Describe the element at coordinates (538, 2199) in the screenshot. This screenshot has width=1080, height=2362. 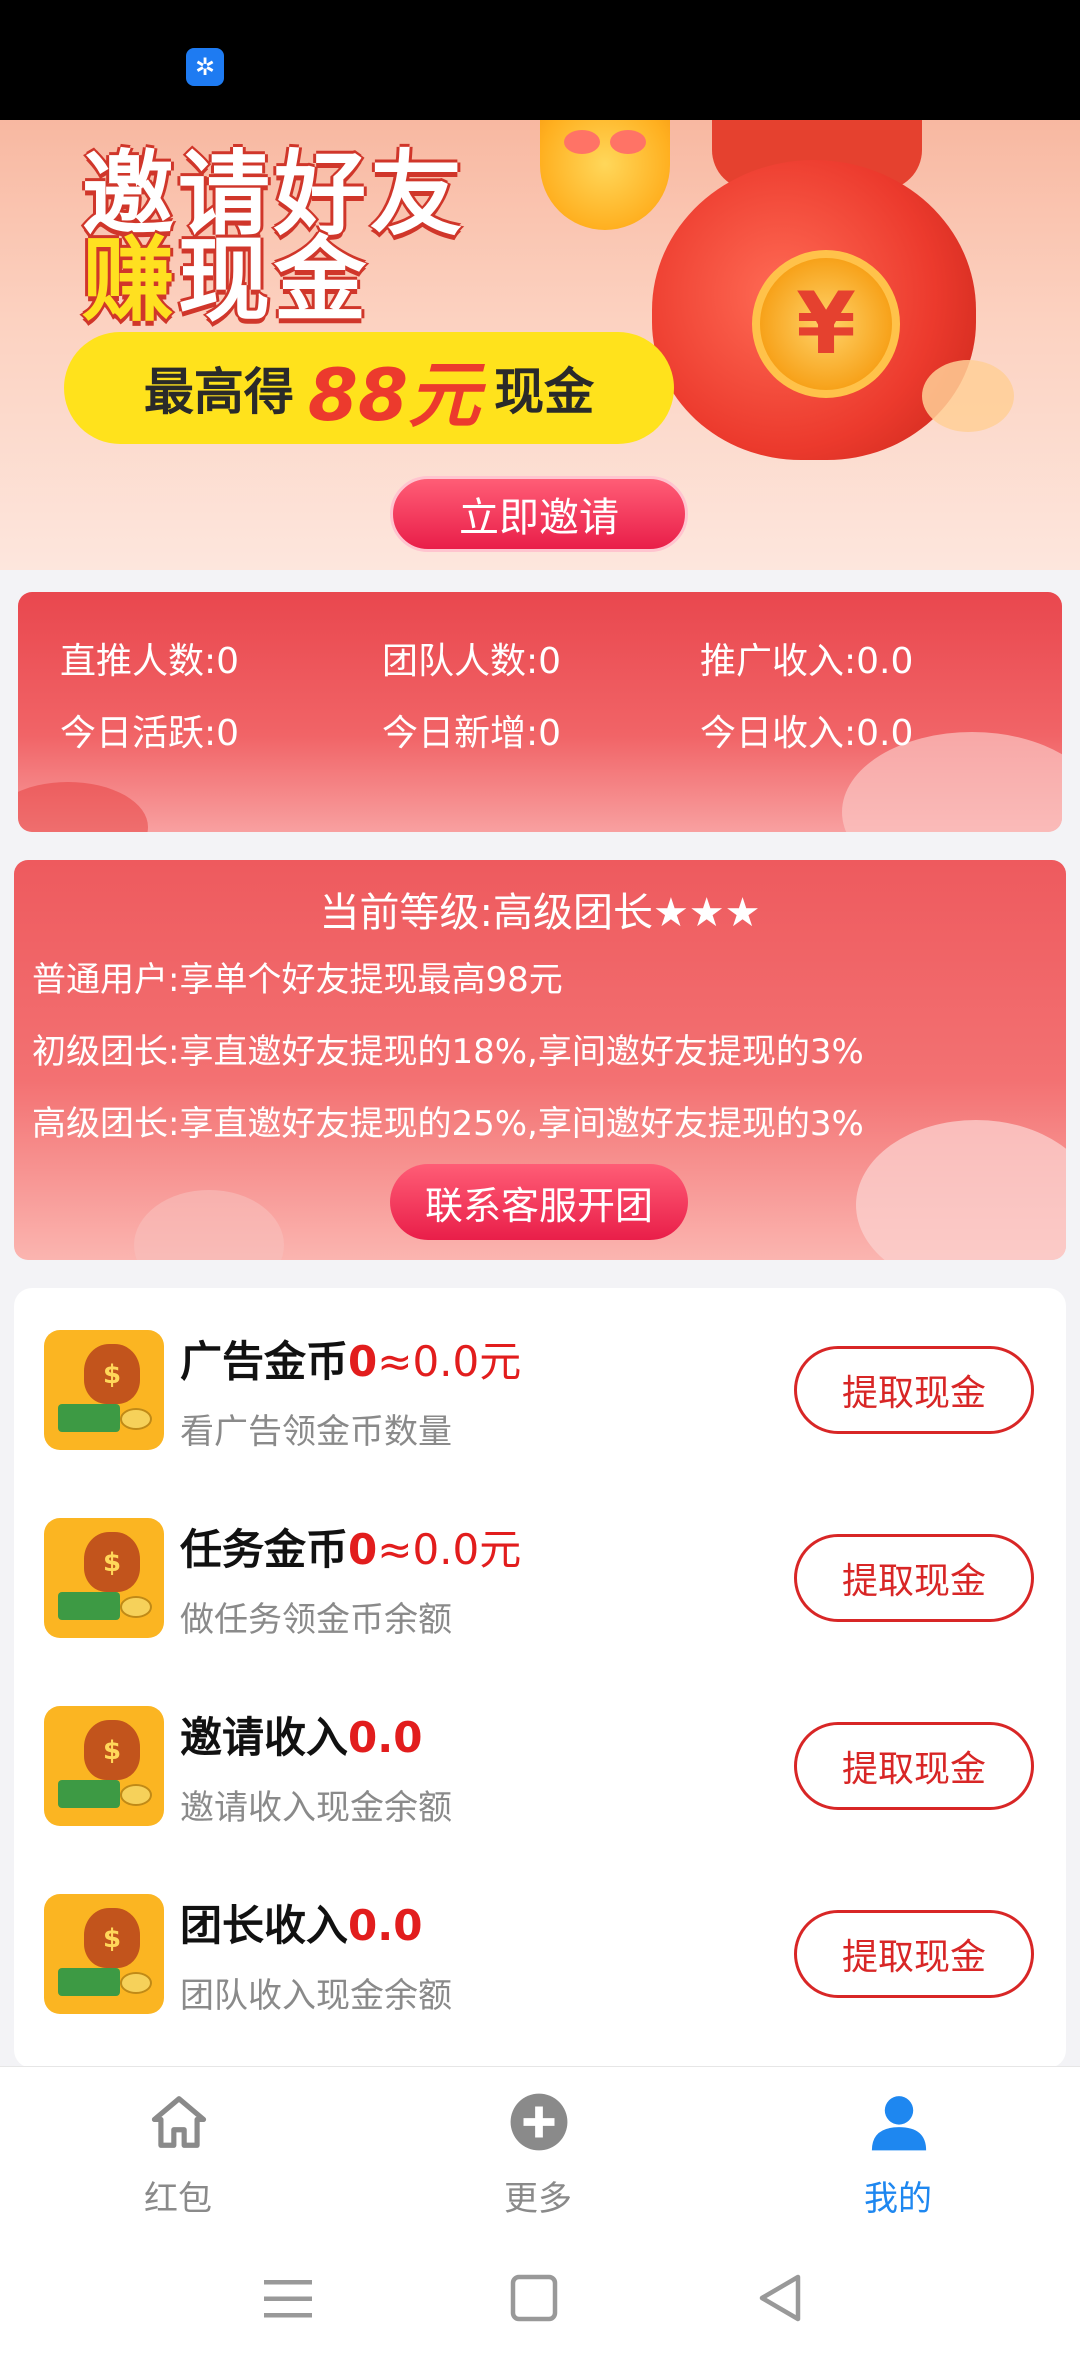
I see `tab-label: 更多` at that location.